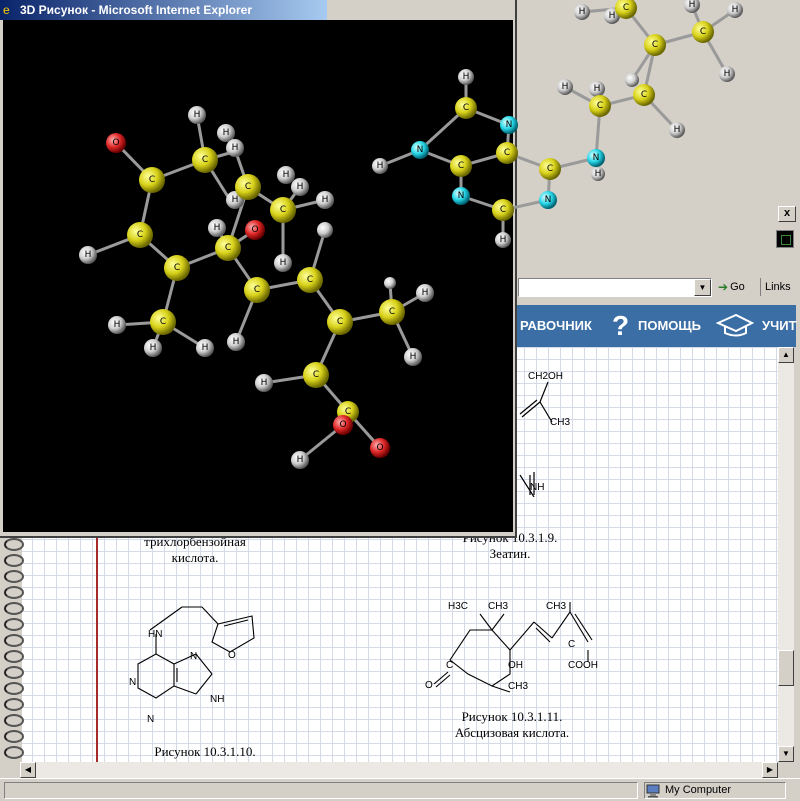  I want to click on figure-11-caption: Рисунок 10.3.1.11. Абсцизовая кислота., so click(512, 725).